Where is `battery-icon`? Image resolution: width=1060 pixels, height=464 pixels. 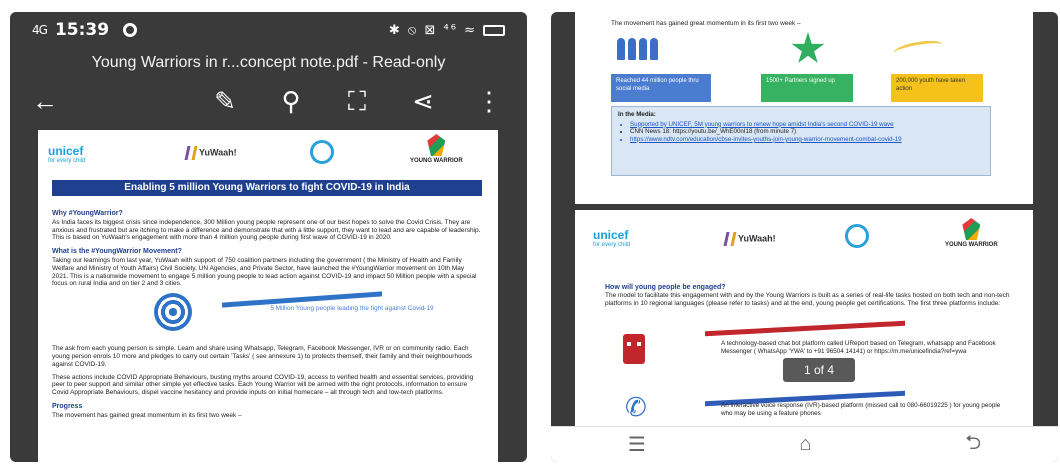
battery-icon is located at coordinates (494, 30).